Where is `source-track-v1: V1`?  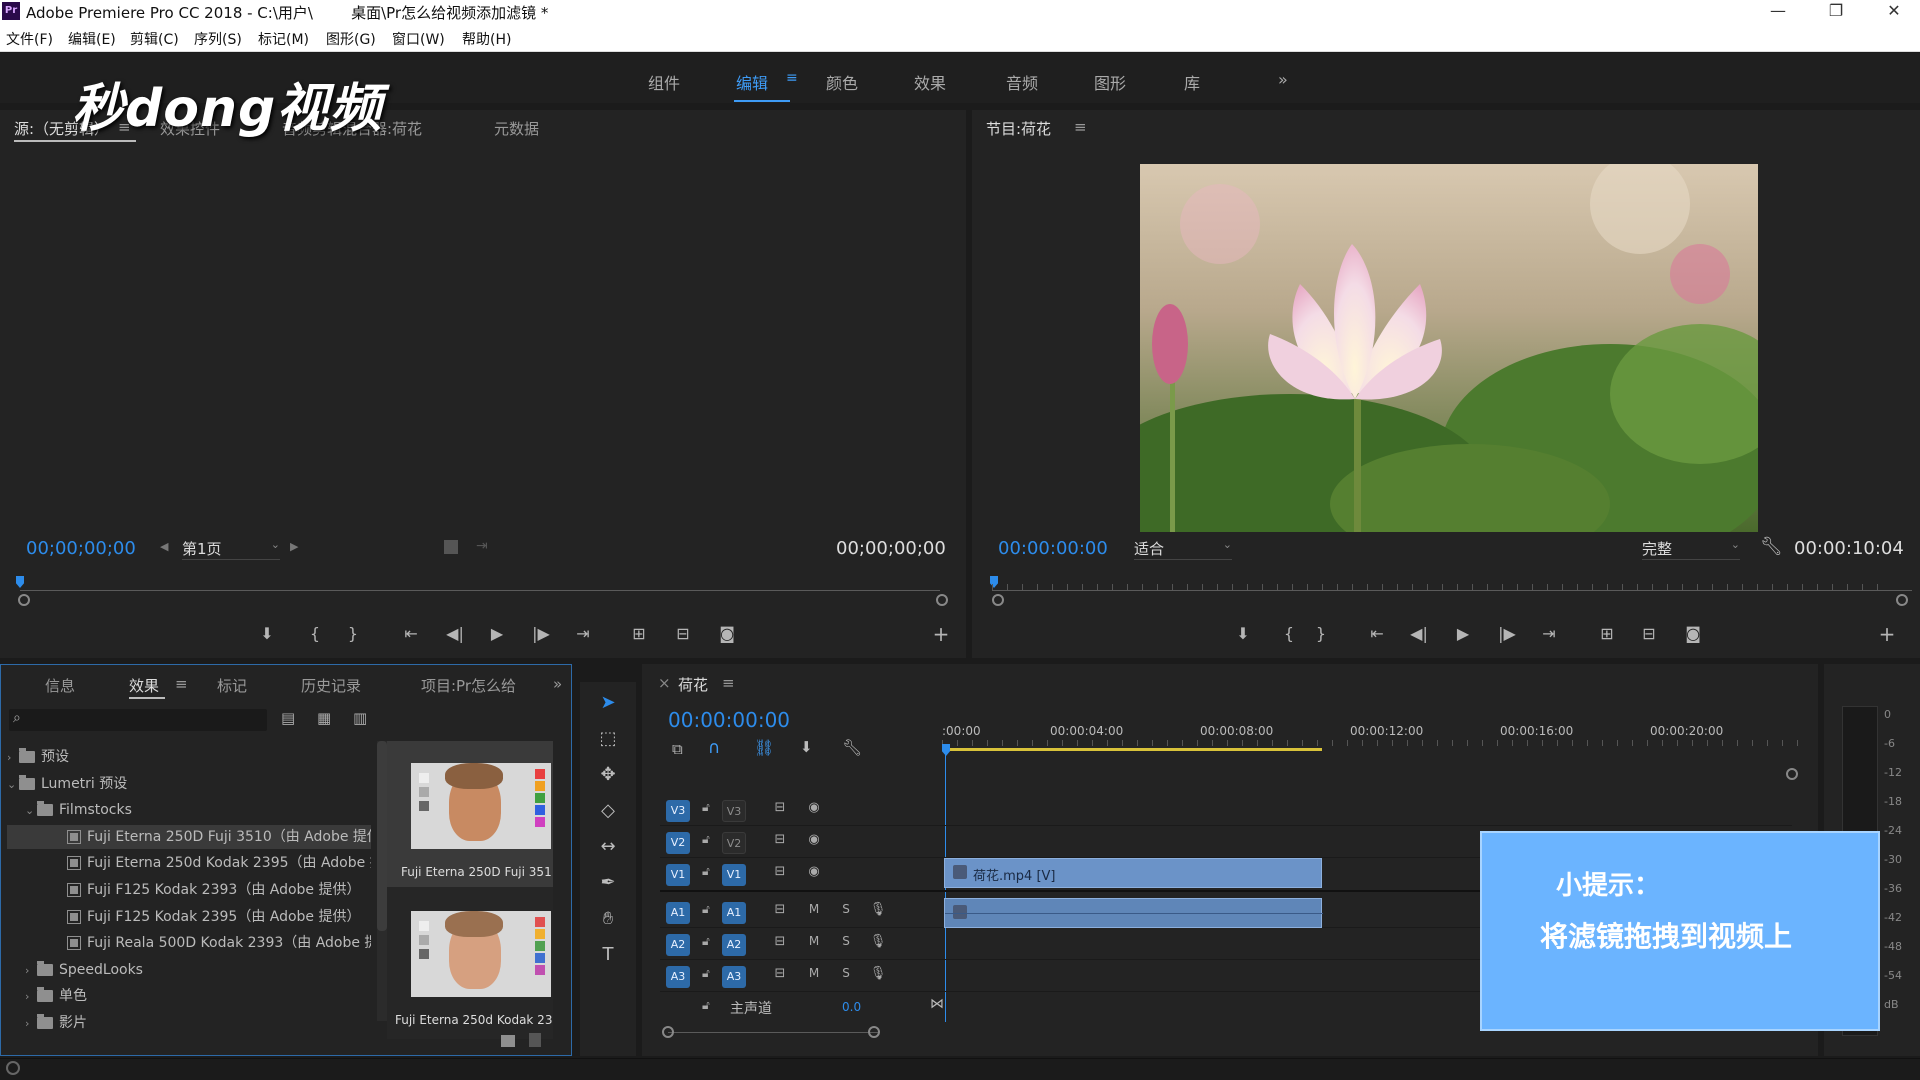 source-track-v1: V1 is located at coordinates (678, 875).